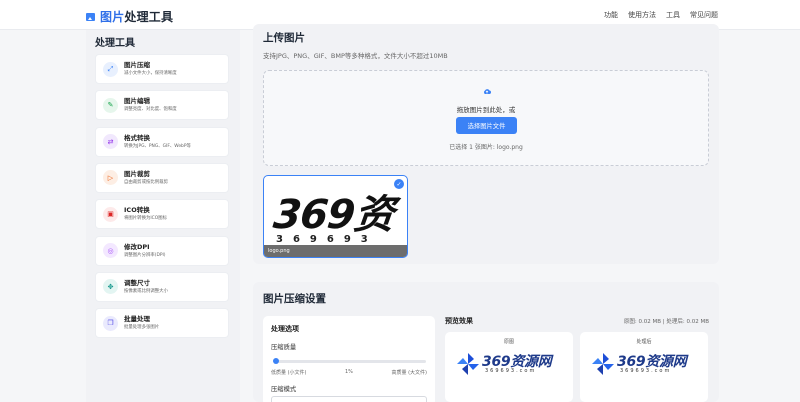 This screenshot has height=402, width=800. Describe the element at coordinates (146, 182) in the screenshot. I see `tool-subtitle: 自由裁剪或按比例裁剪` at that location.